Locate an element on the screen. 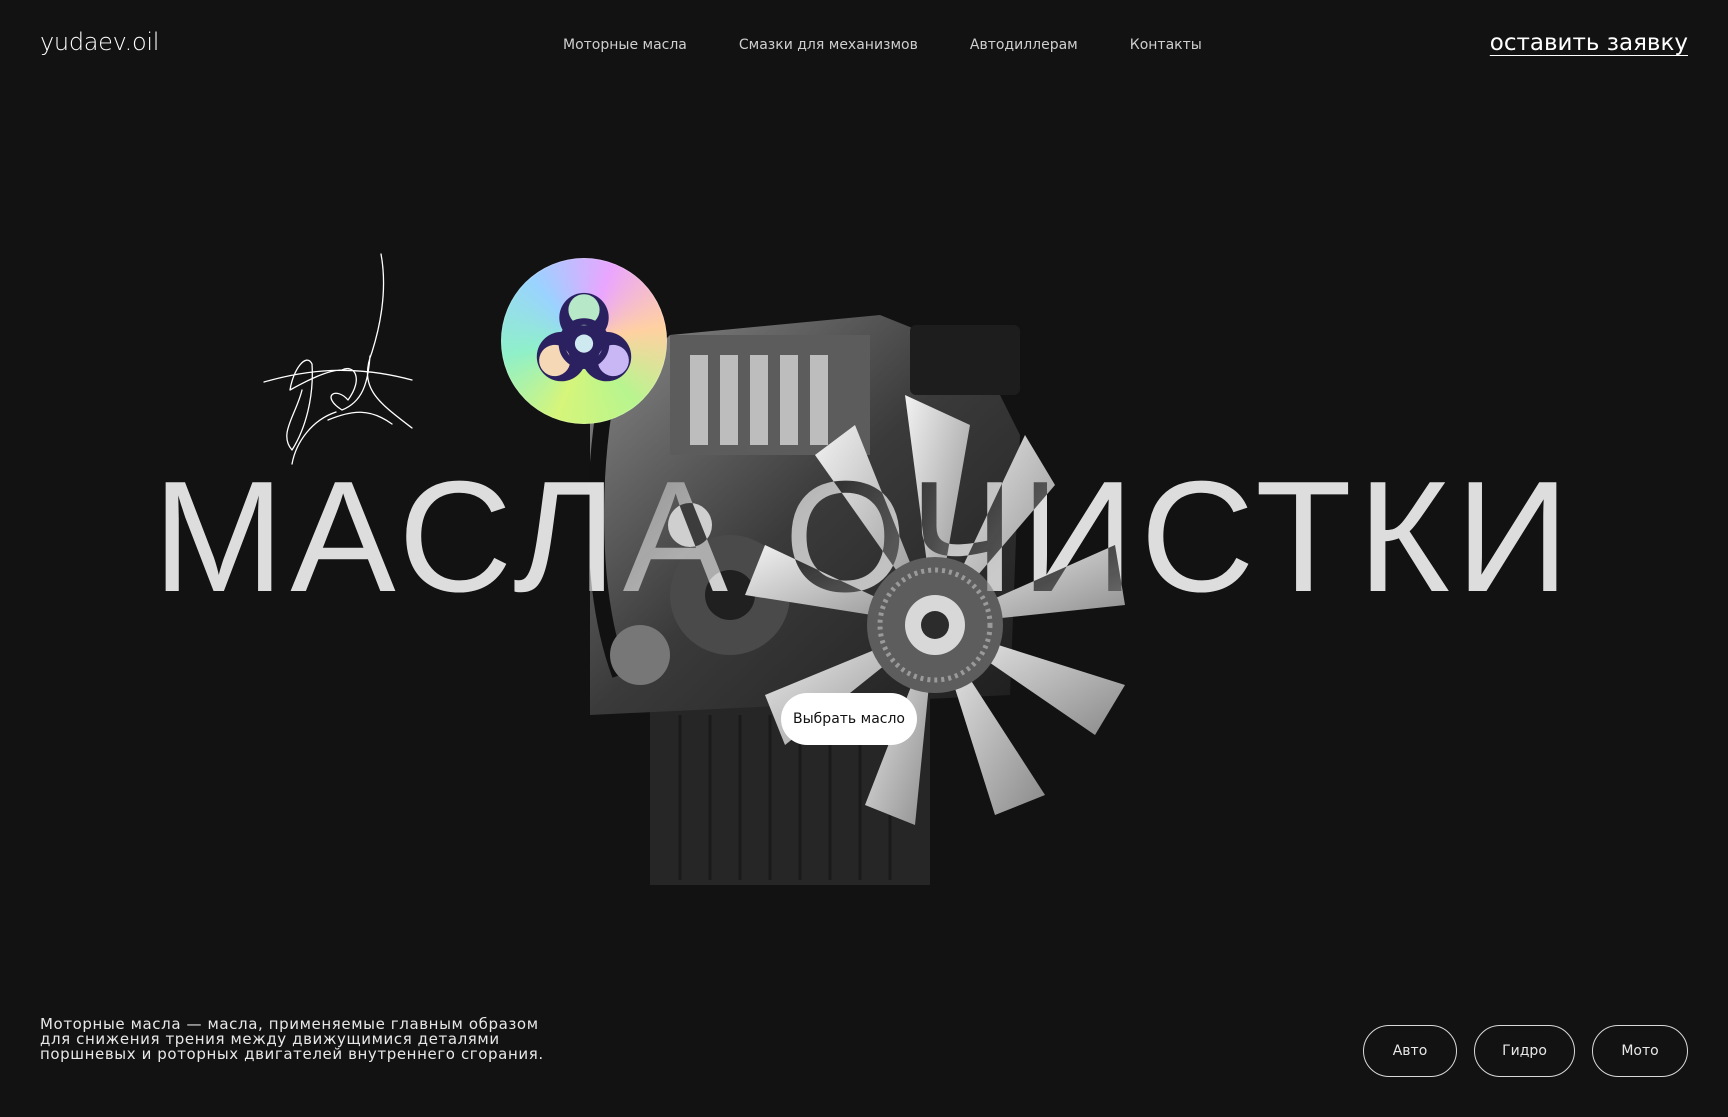 The image size is (1728, 1117). choose-oil-button: Выбрать масло is located at coordinates (849, 719).